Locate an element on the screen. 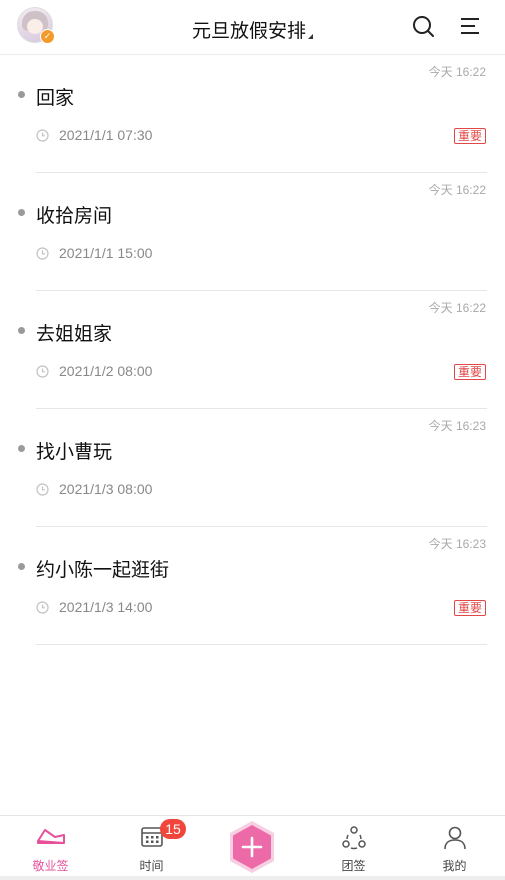  notes-icon is located at coordinates (50, 836).